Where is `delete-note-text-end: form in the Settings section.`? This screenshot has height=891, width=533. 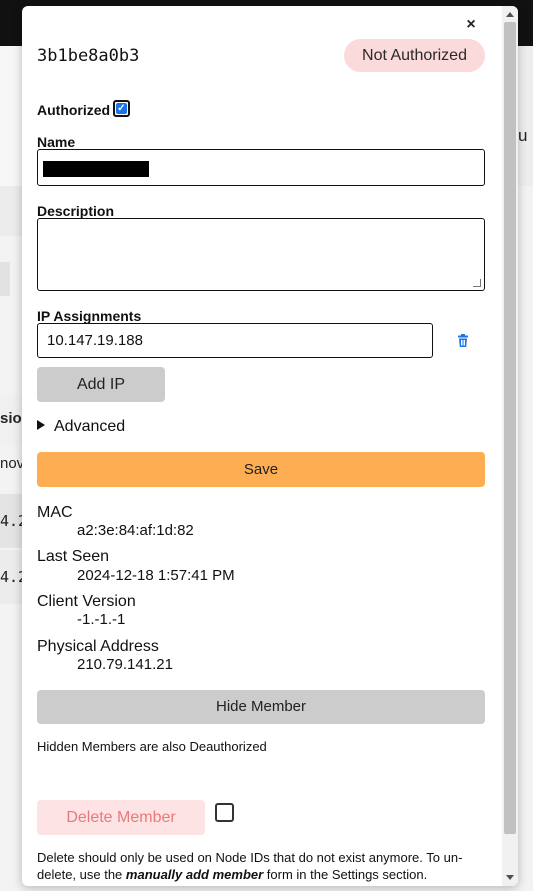
delete-note-text-end: form in the Settings section. is located at coordinates (345, 874).